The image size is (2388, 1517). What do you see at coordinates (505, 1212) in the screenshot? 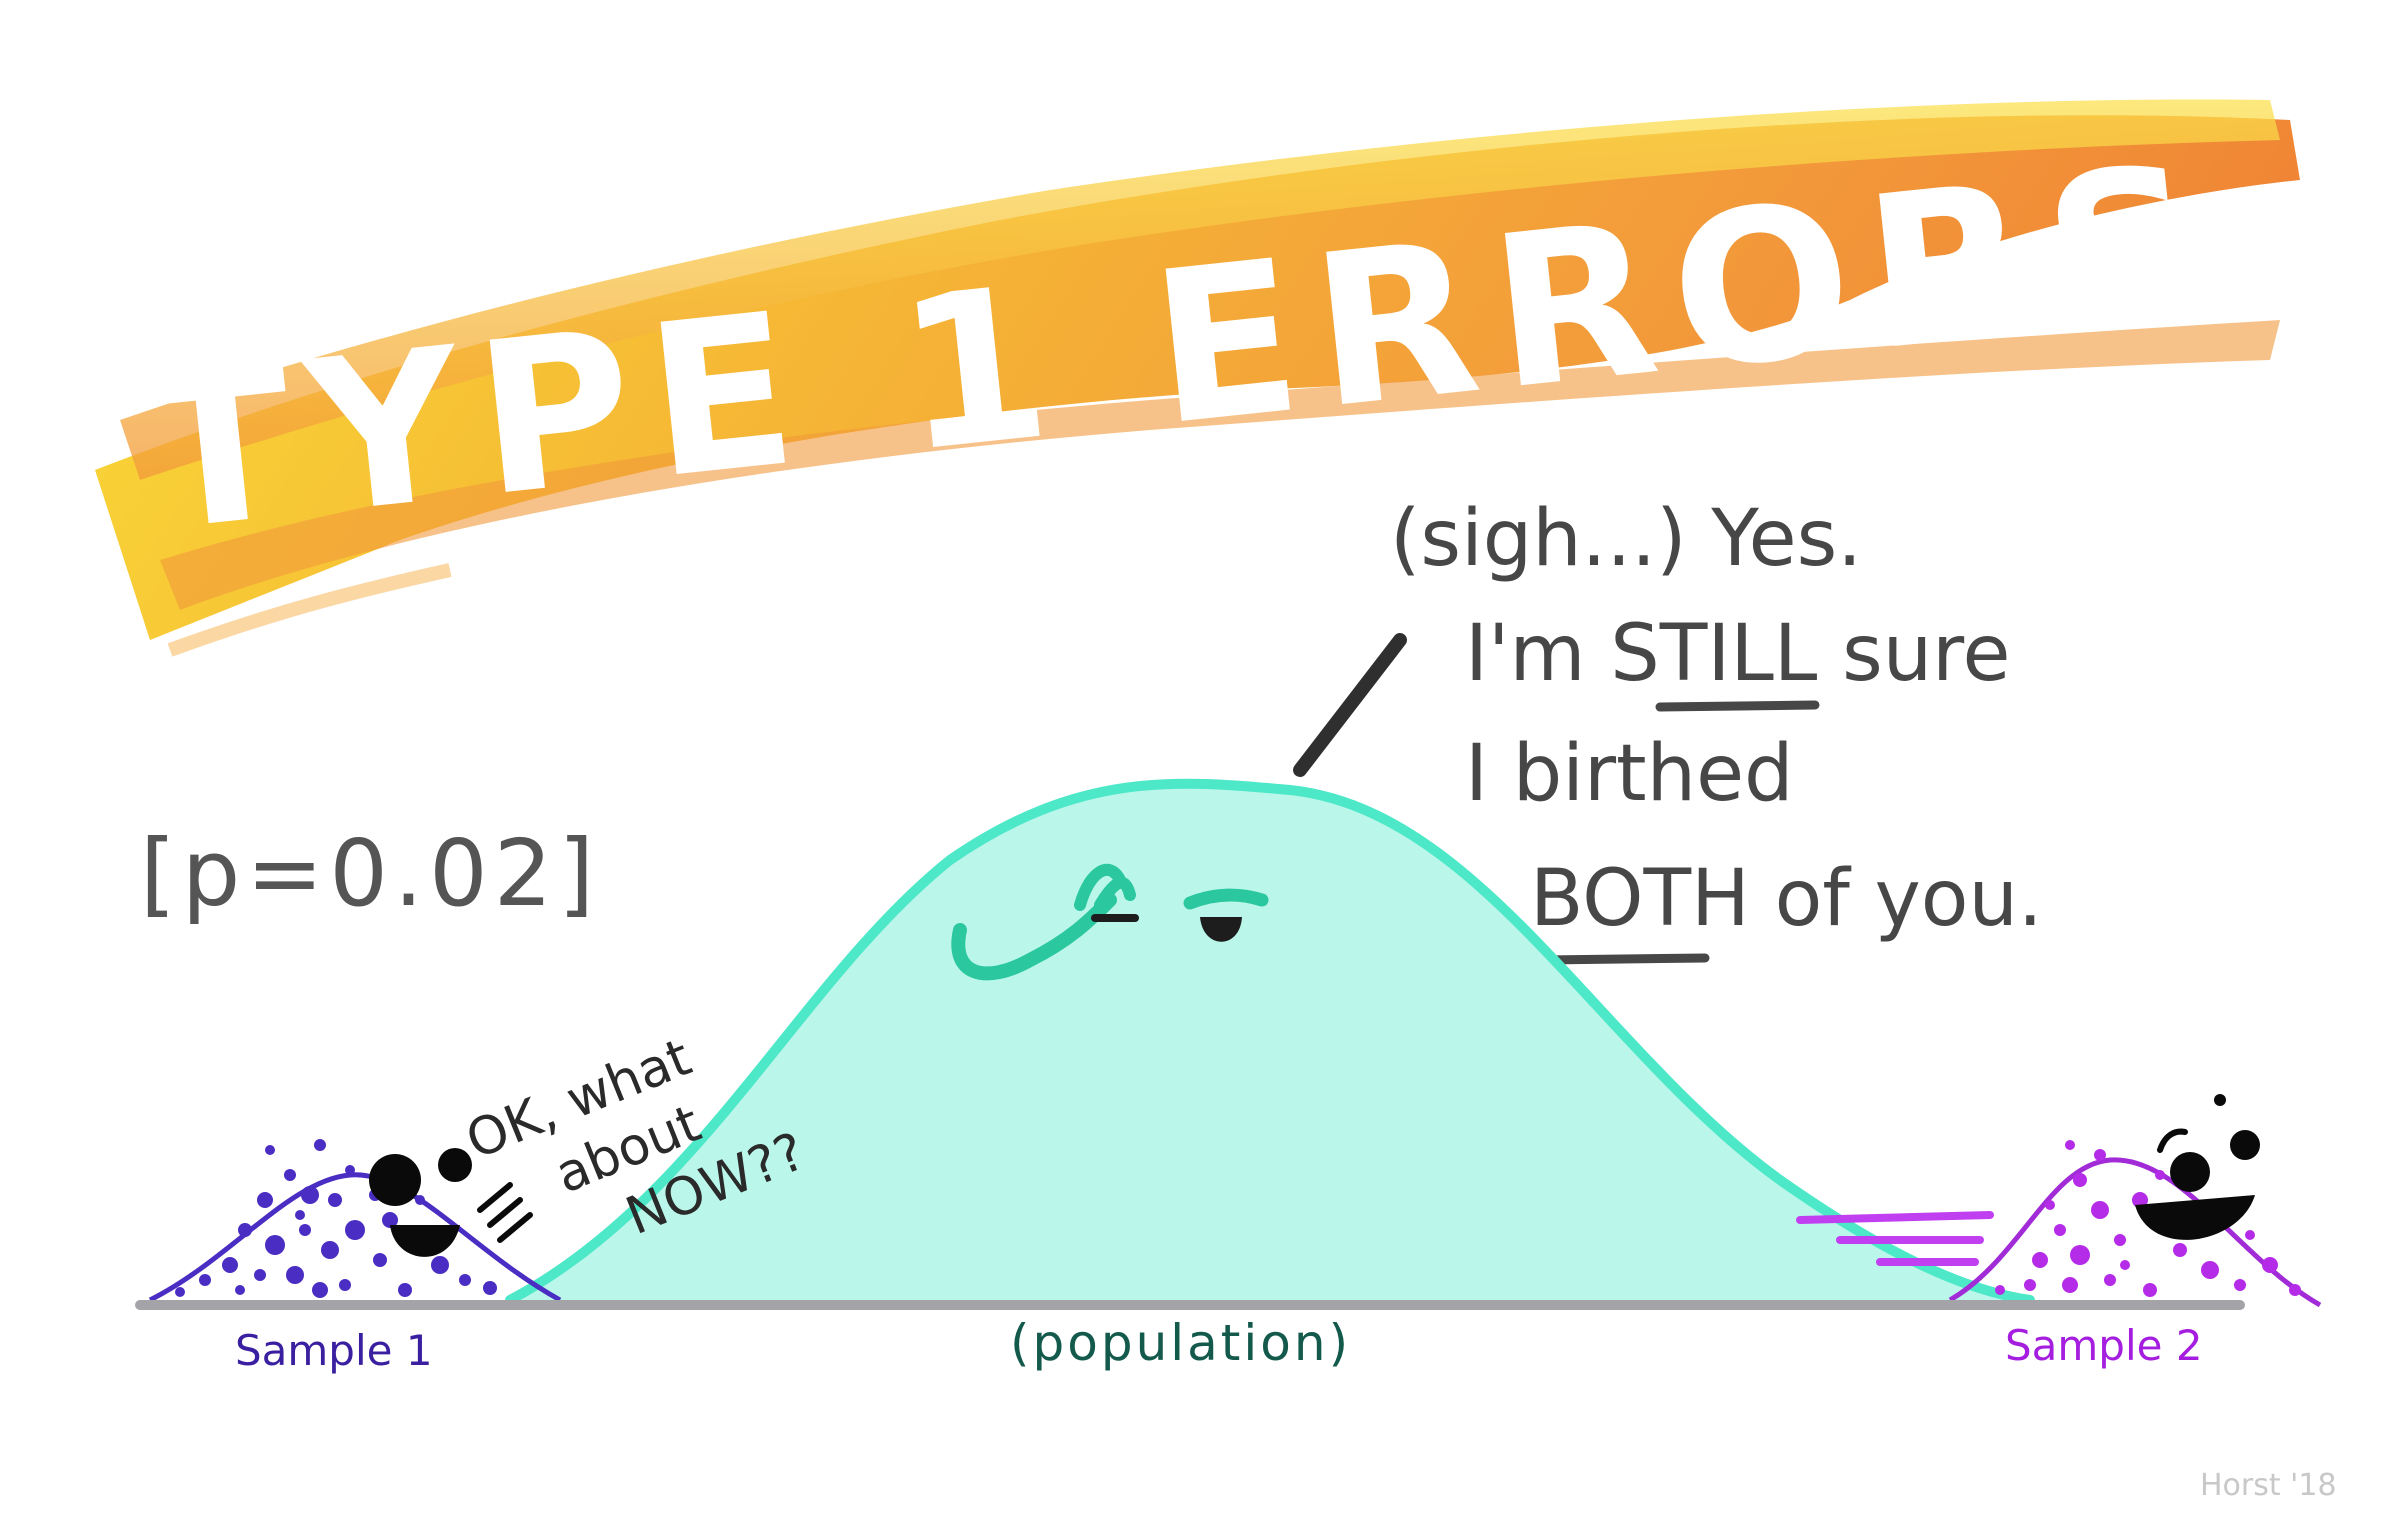
I see `motion-lines-icon` at bounding box center [505, 1212].